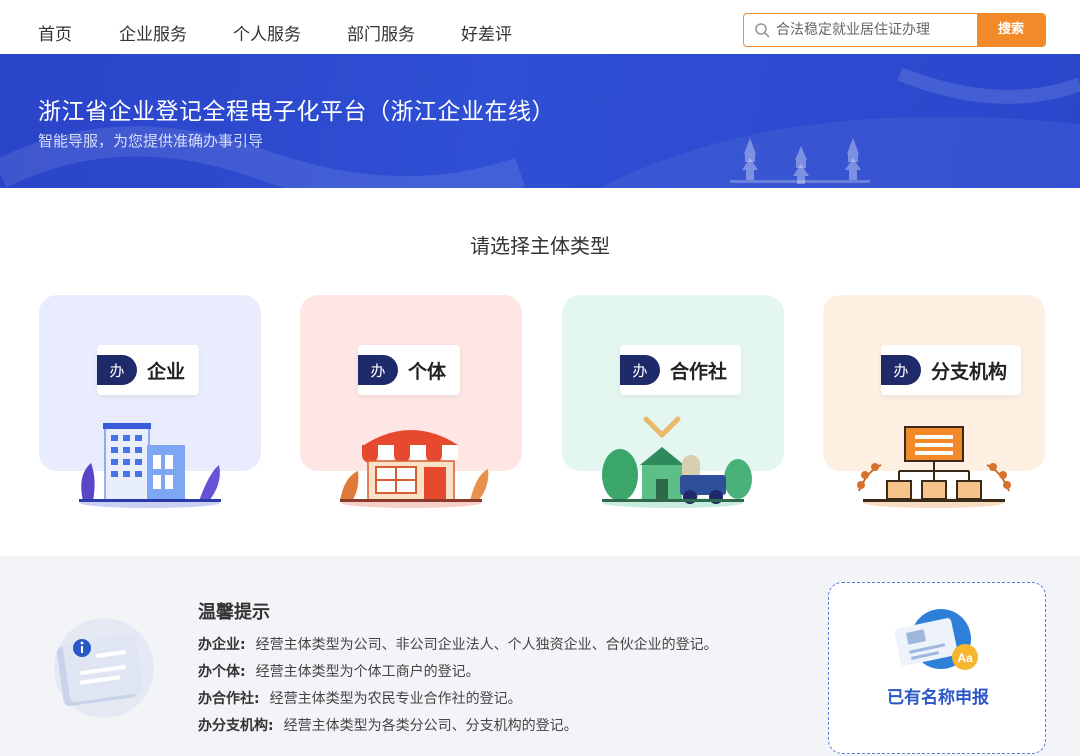 Image resolution: width=1080 pixels, height=756 pixels. I want to click on tip-text: 经营主体类型为农民专业合作社的登记。, so click(395, 699).